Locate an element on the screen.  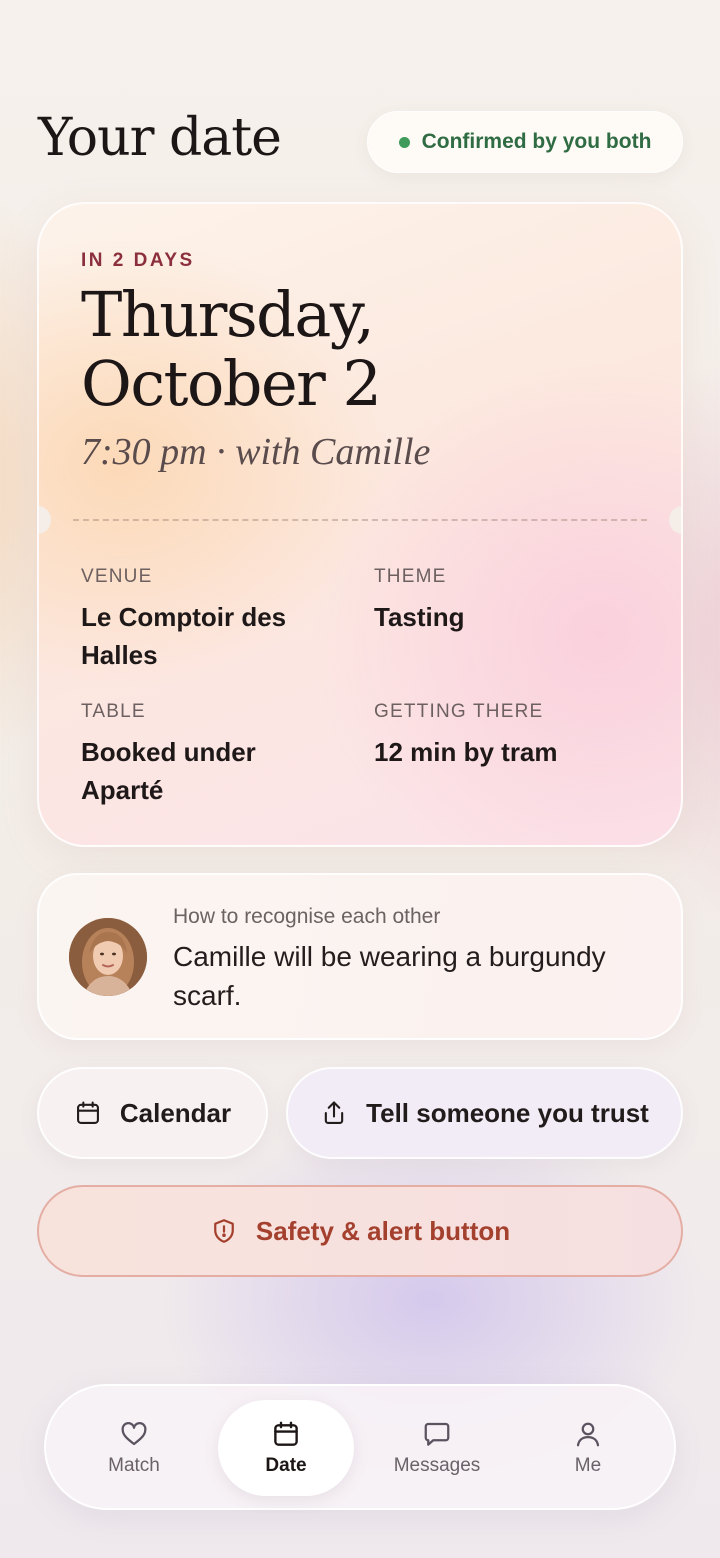
person-icon is located at coordinates (588, 1434).